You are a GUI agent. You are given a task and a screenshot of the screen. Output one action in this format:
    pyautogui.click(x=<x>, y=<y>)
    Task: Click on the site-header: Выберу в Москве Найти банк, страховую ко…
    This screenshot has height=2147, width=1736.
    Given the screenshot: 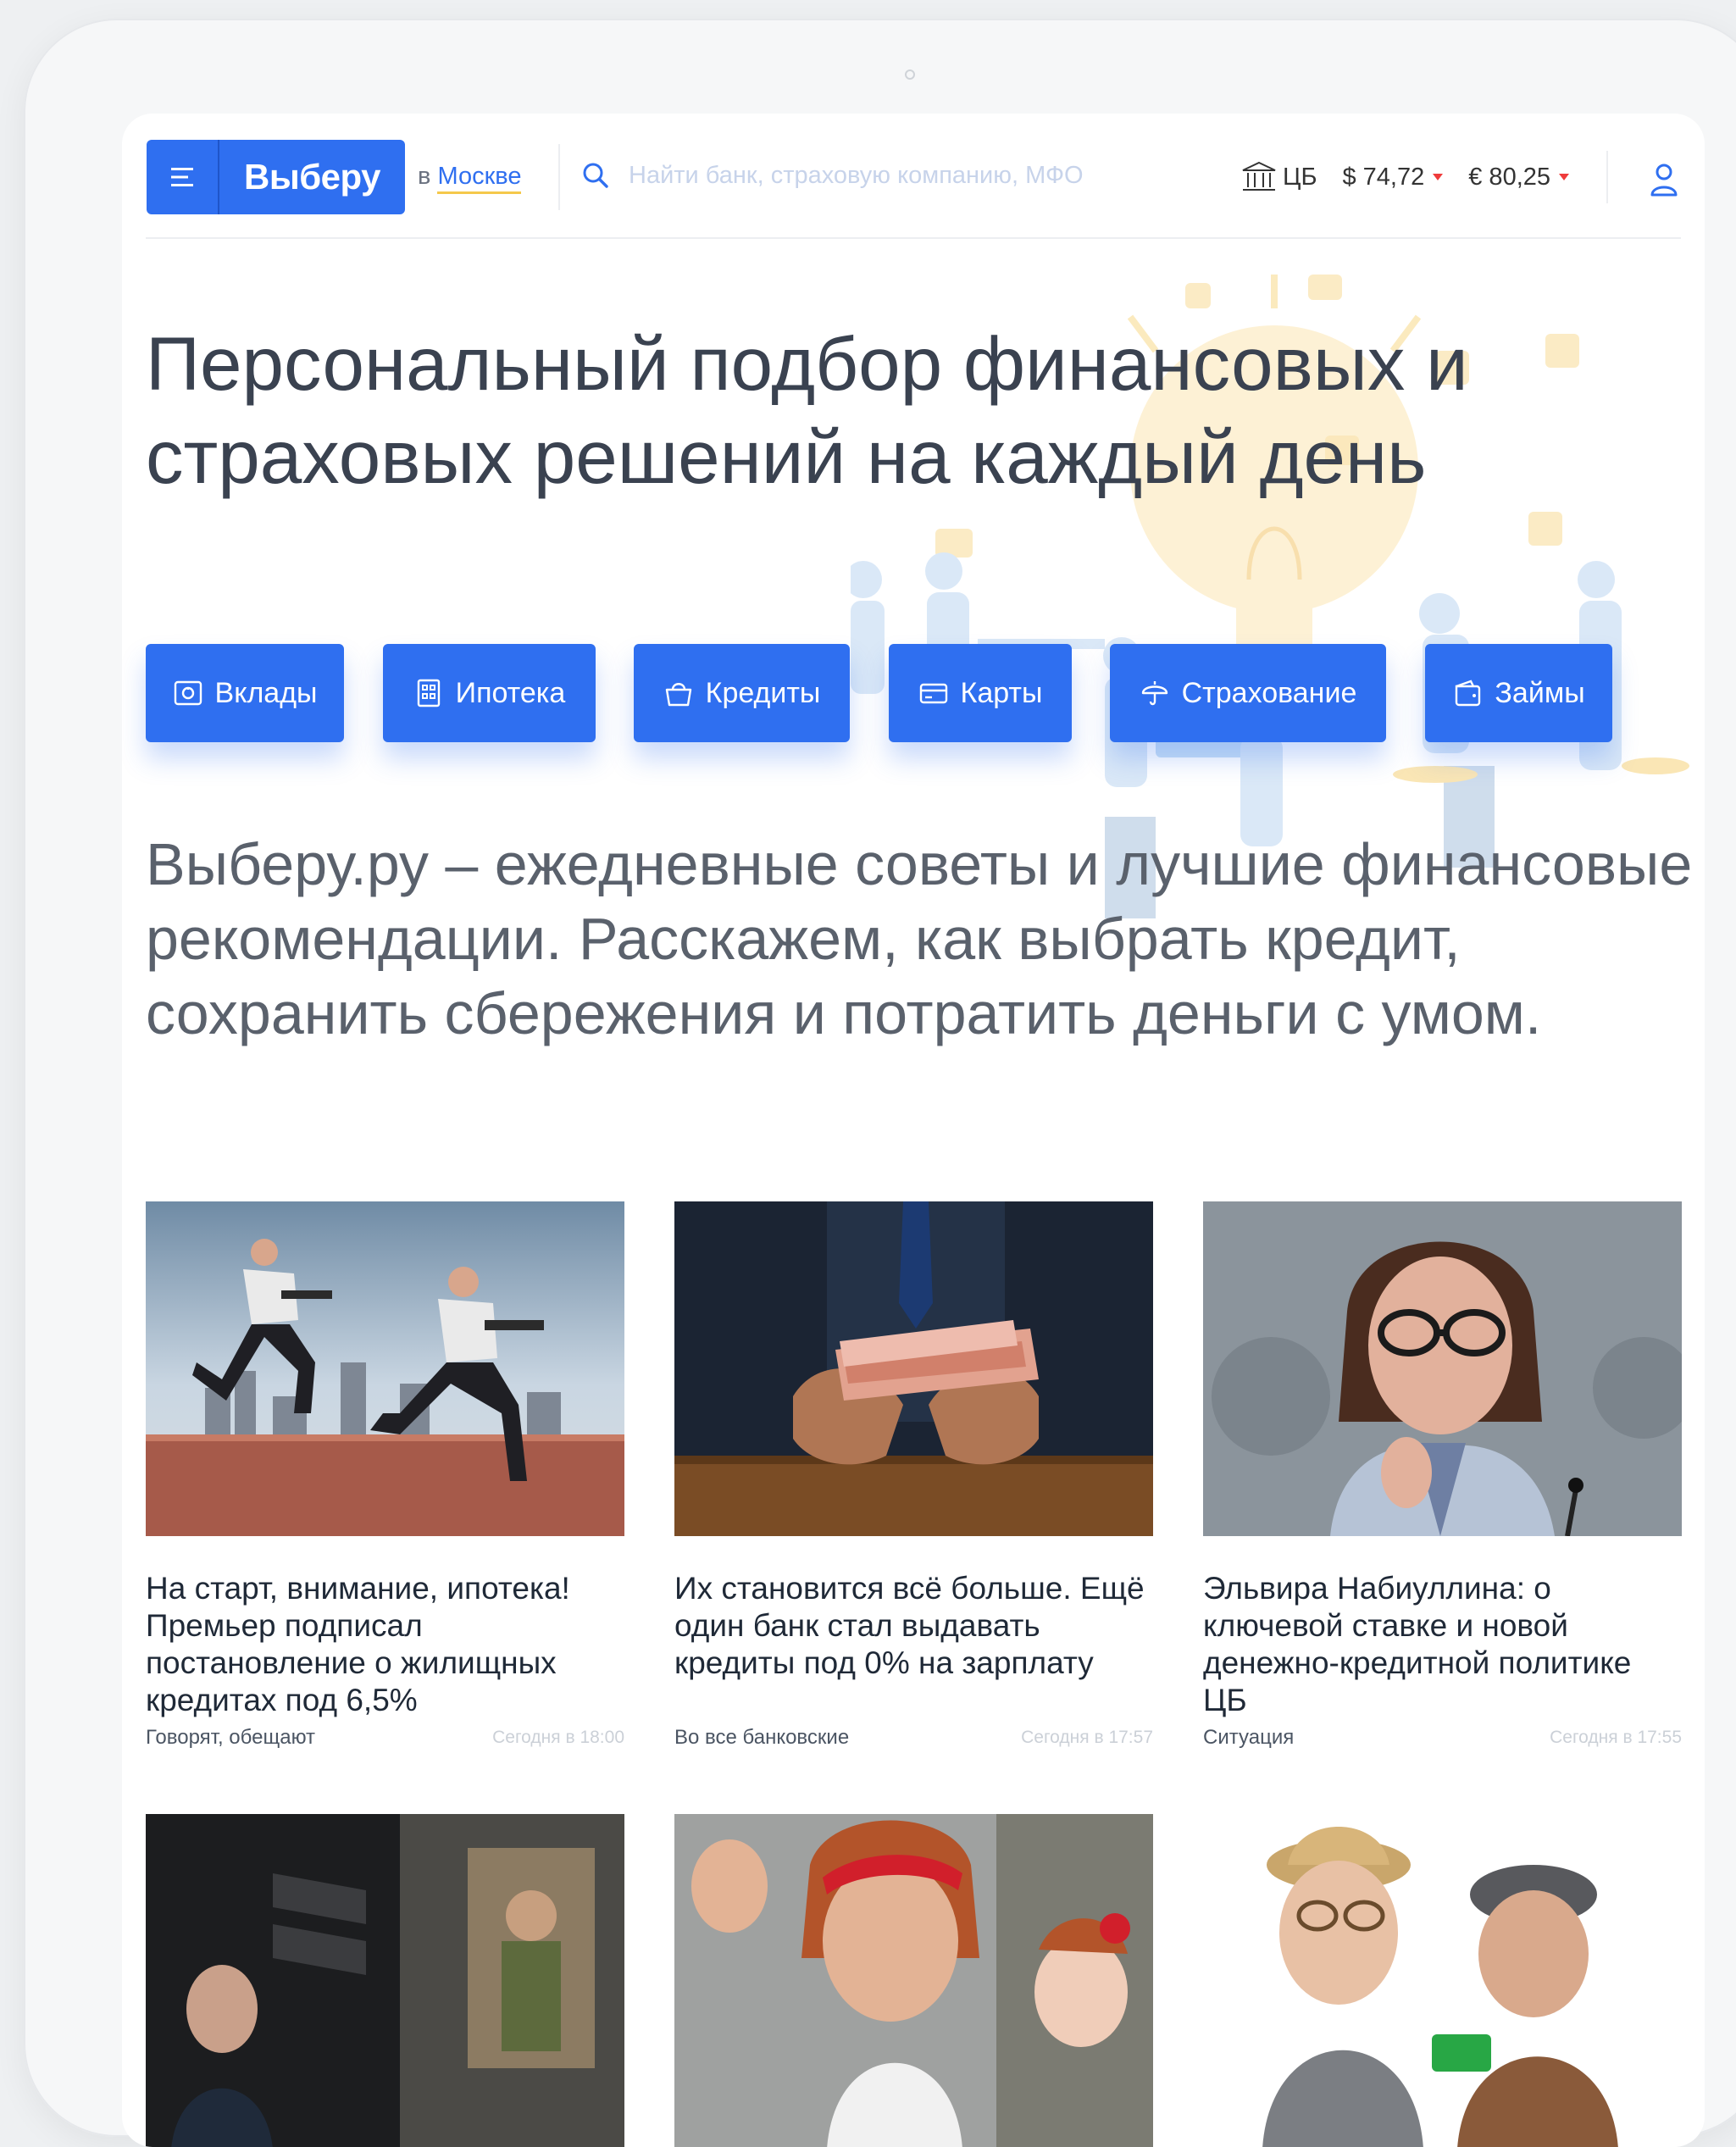 What is the action you would take?
    pyautogui.click(x=913, y=175)
    